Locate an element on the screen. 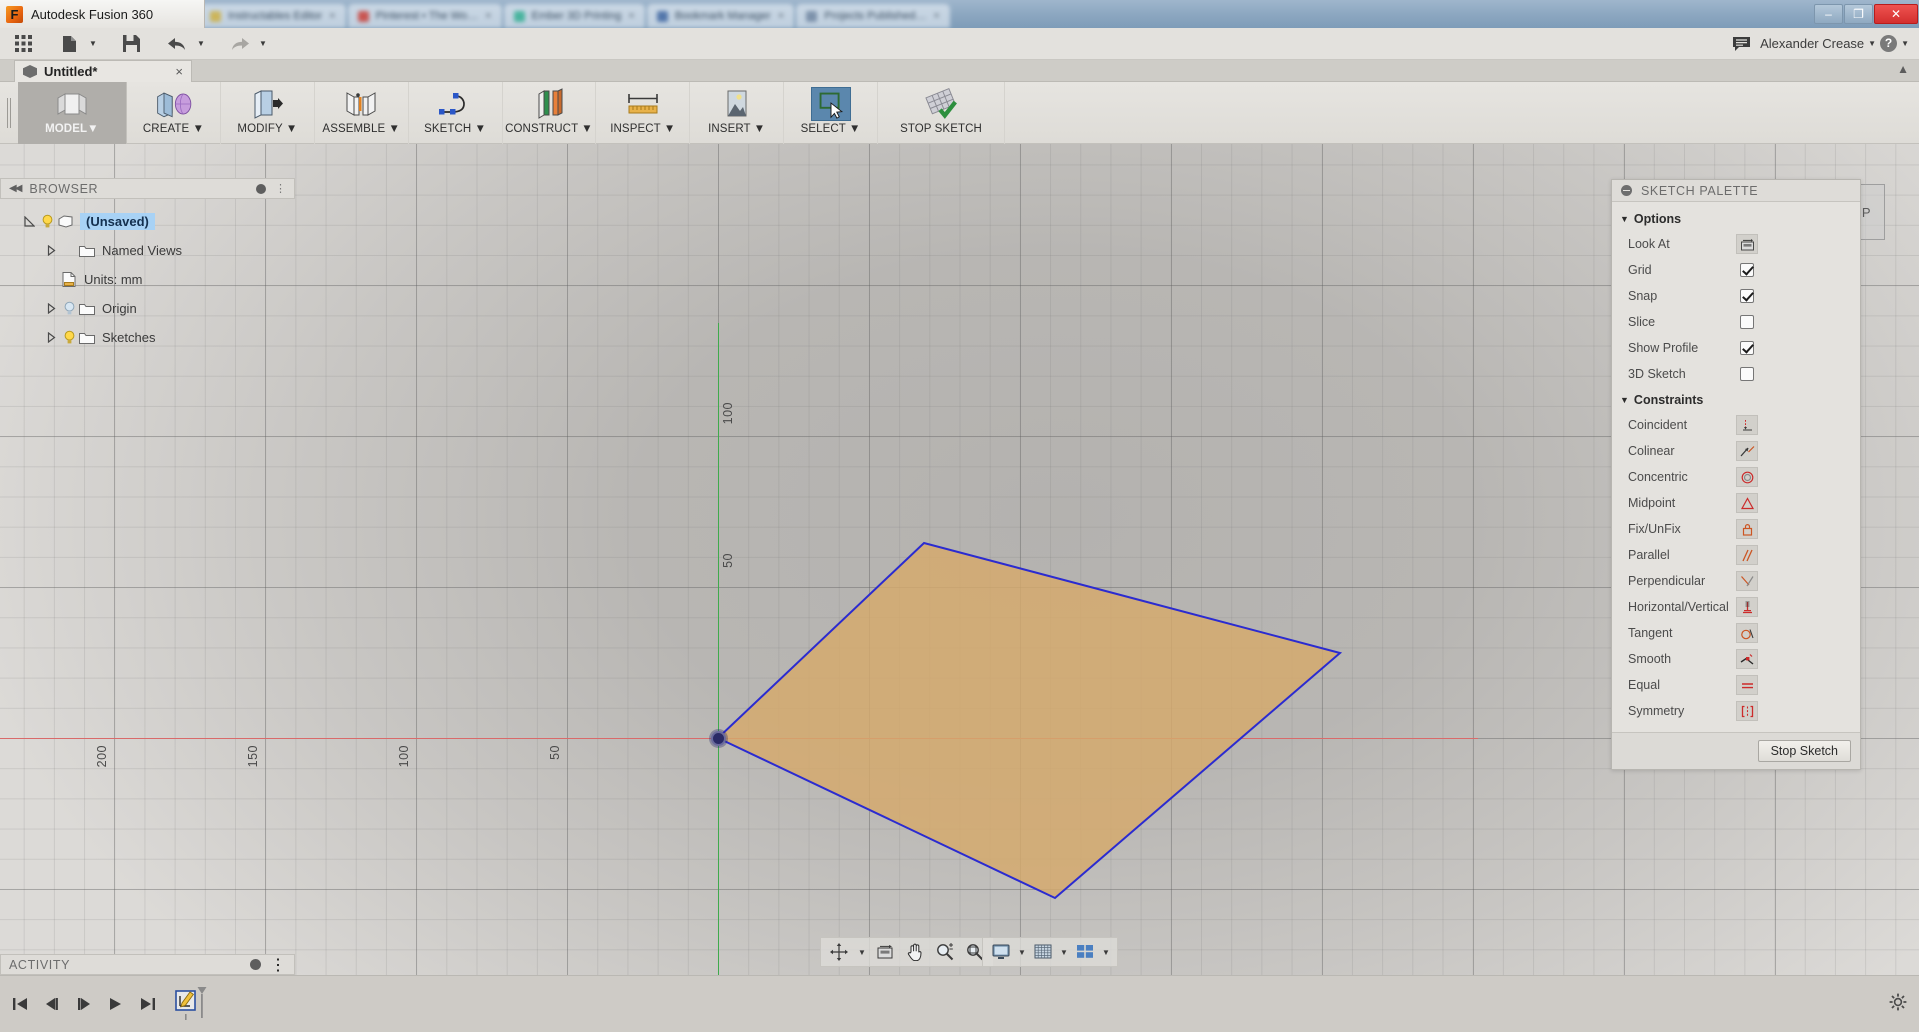 Image resolution: width=1919 pixels, height=1032 pixels. background-tab: Projects Published… × is located at coordinates (873, 16).